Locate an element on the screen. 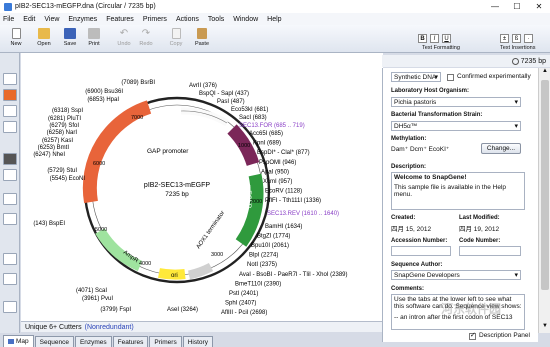 The image size is (550, 347). site-right-15: Bpu10I (2061) is located at coordinates (270, 246).